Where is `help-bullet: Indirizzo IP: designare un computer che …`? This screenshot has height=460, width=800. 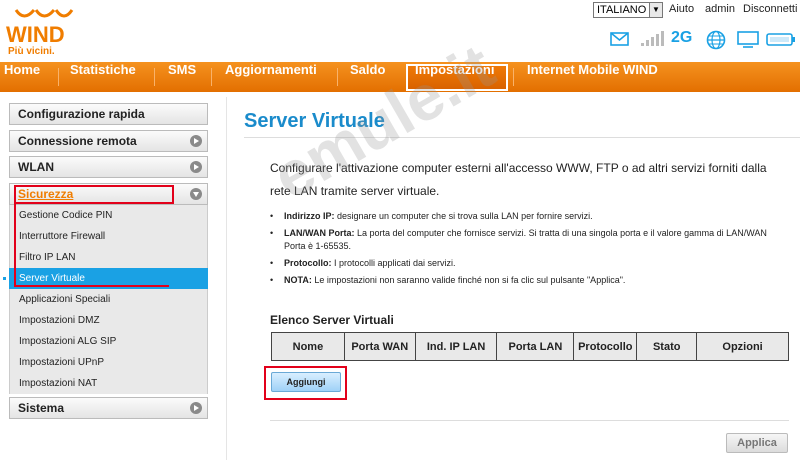 help-bullet: Indirizzo IP: designare un computer che … is located at coordinates (525, 216).